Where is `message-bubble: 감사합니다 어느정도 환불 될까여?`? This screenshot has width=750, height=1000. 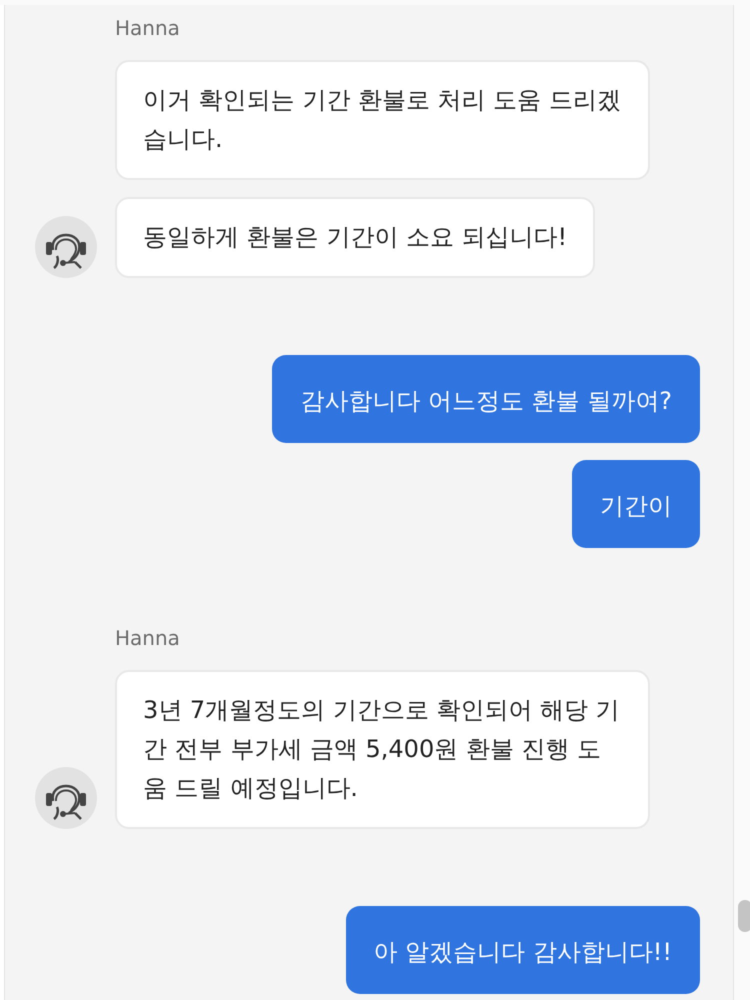 message-bubble: 감사합니다 어느정도 환불 될까여? is located at coordinates (486, 399).